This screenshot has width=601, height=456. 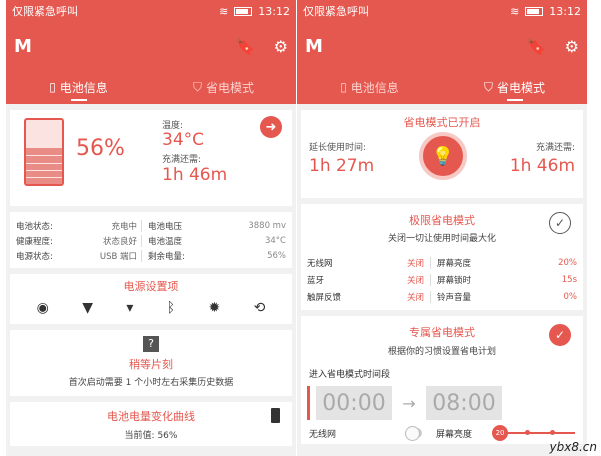 I want to click on info-value: 3880 mv, so click(x=267, y=225).